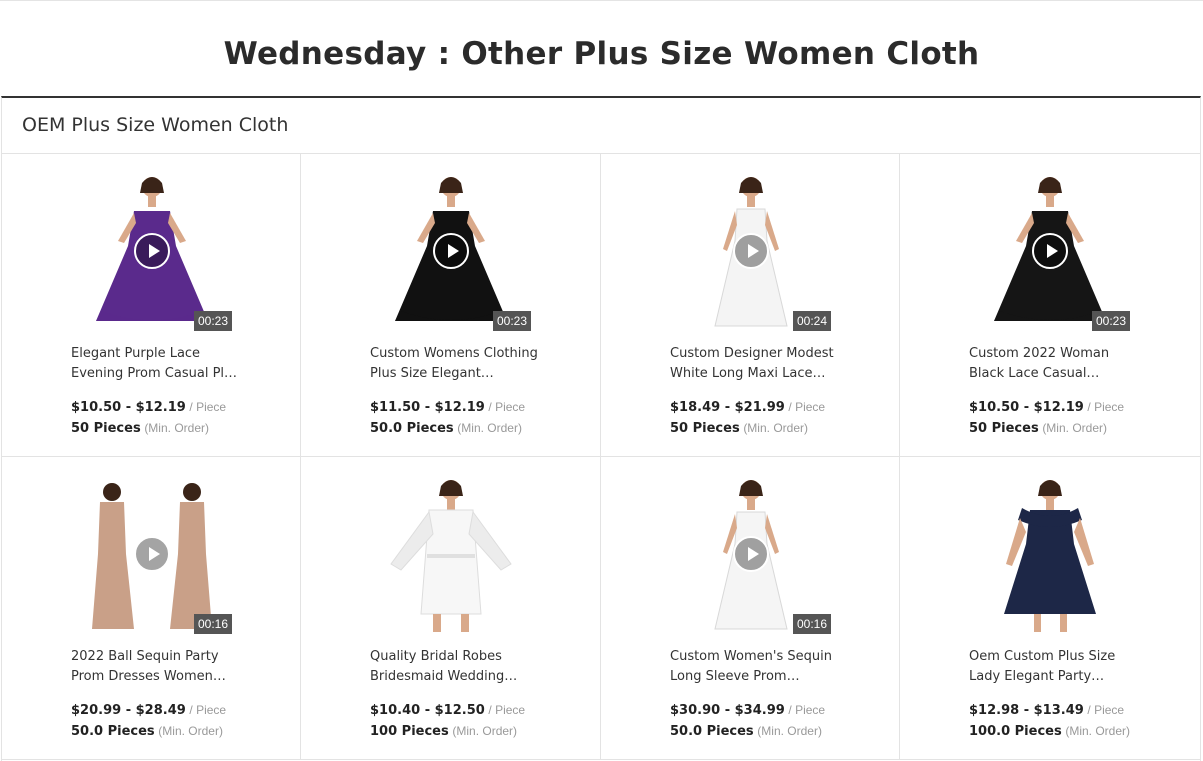  I want to click on top-divider, so click(601, 0).